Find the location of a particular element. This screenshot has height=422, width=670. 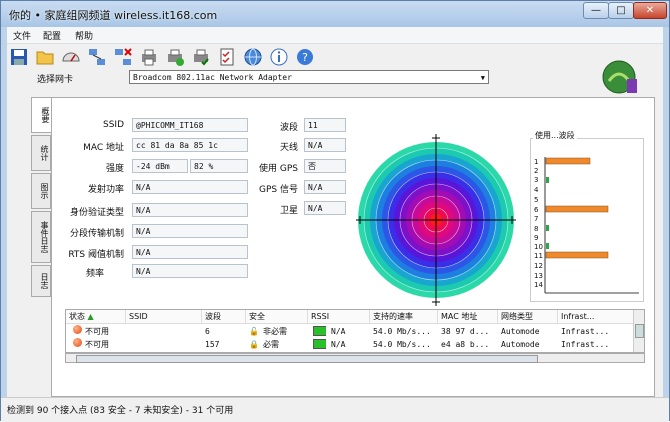

title-bar: 你的 • 家庭组网频道 wireless.it168.com — □ ✕ is located at coordinates (335, 14).